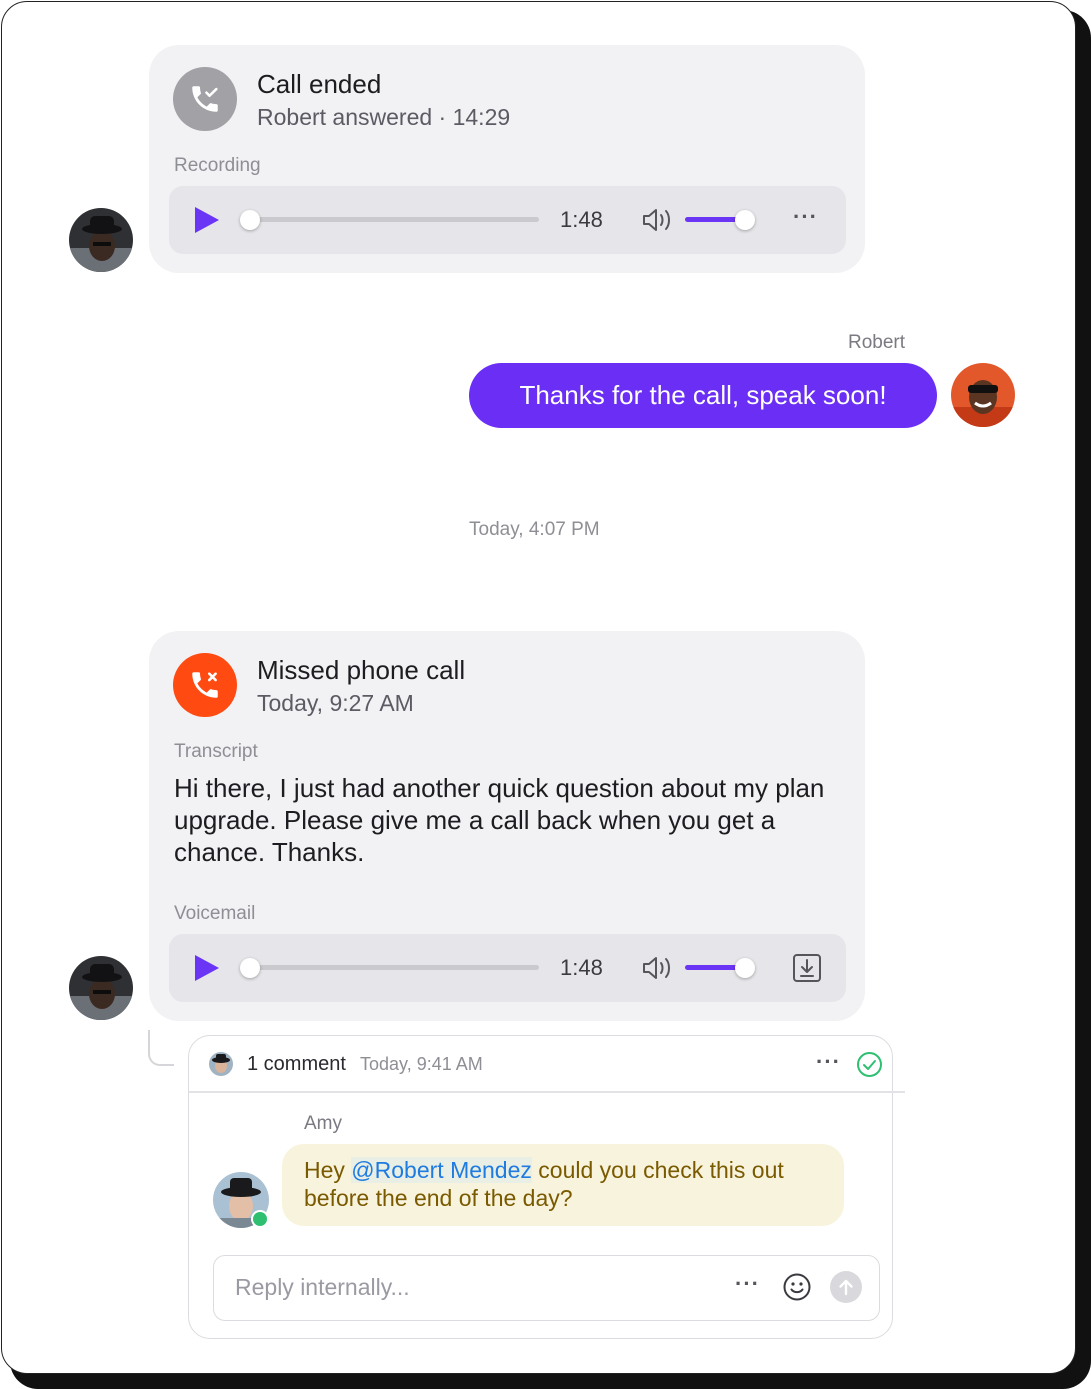  I want to click on mention-link: @Robert Mendez, so click(441, 1170).